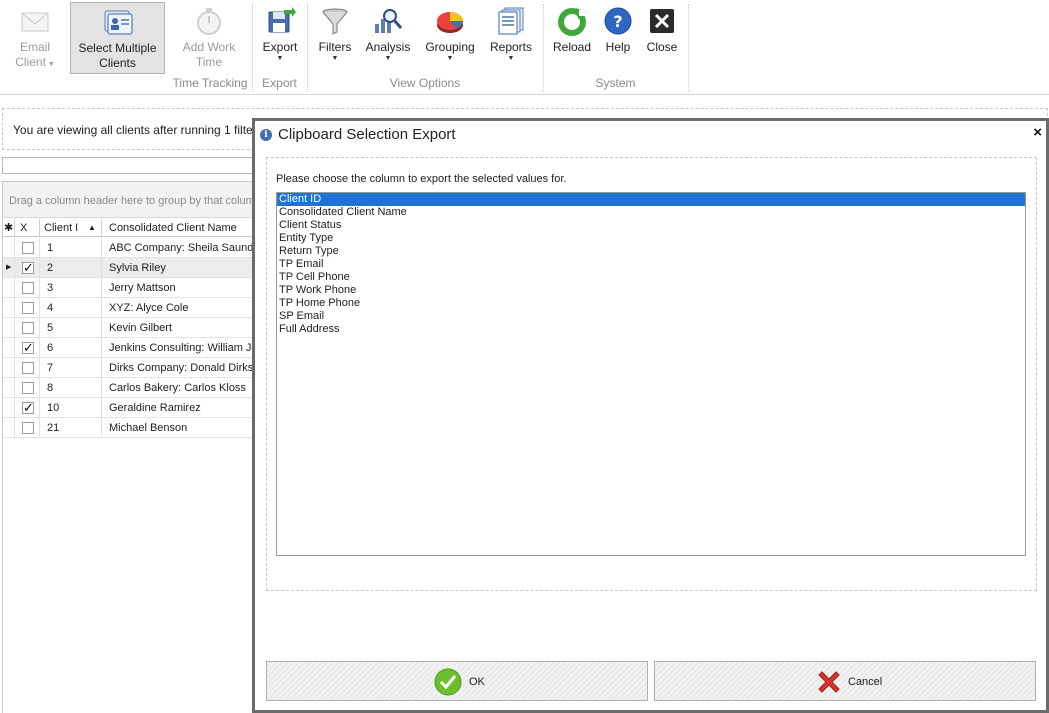  What do you see at coordinates (651, 290) in the screenshot?
I see `column-option: TP Work Phone` at bounding box center [651, 290].